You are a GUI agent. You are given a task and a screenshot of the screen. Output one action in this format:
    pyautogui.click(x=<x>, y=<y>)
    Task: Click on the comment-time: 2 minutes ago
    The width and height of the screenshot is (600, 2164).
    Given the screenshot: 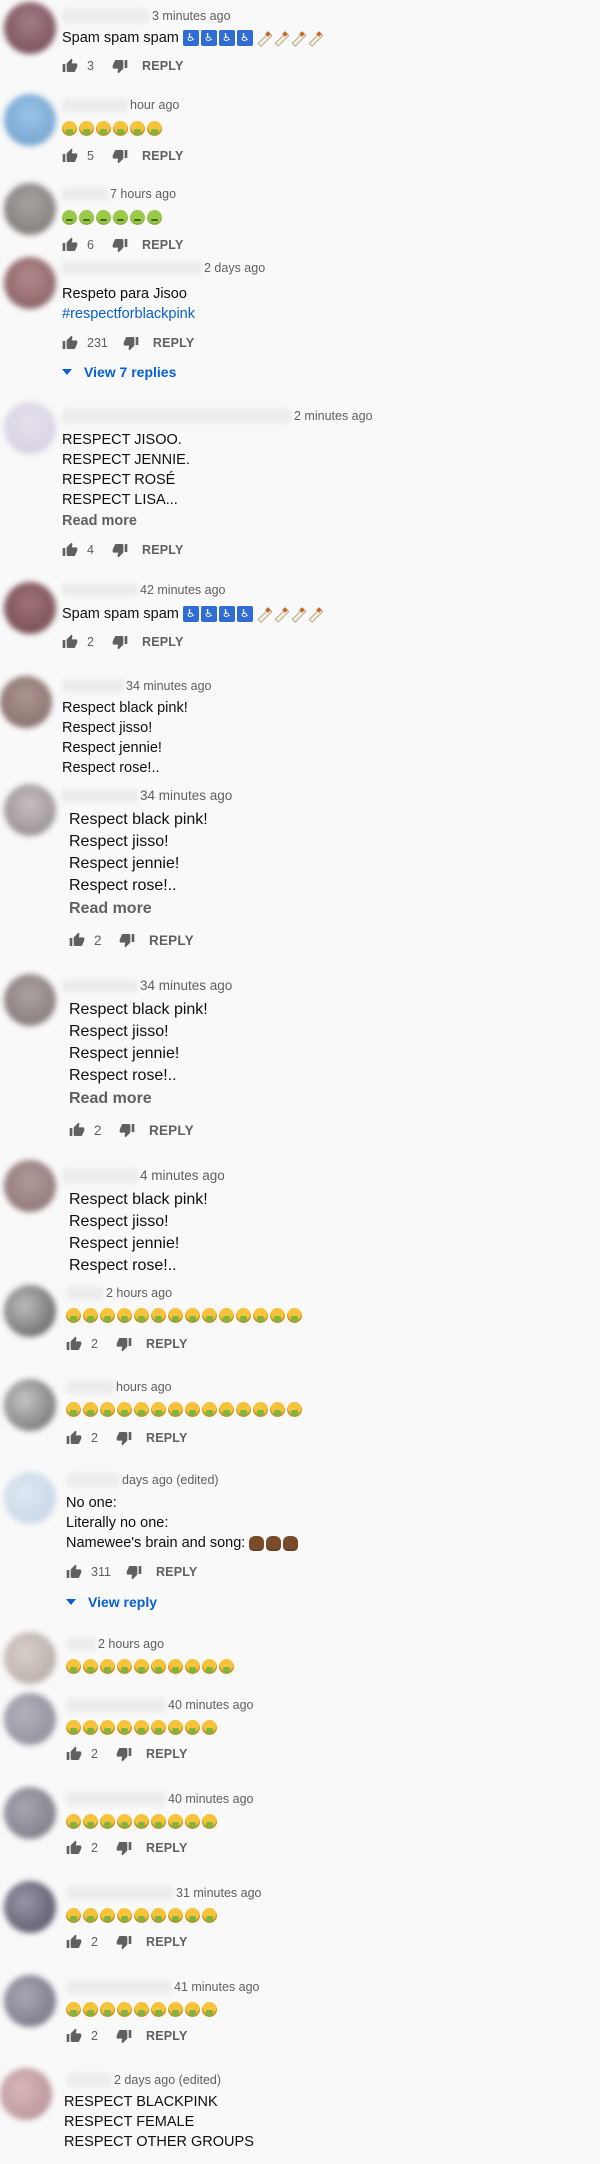 What is the action you would take?
    pyautogui.click(x=333, y=416)
    